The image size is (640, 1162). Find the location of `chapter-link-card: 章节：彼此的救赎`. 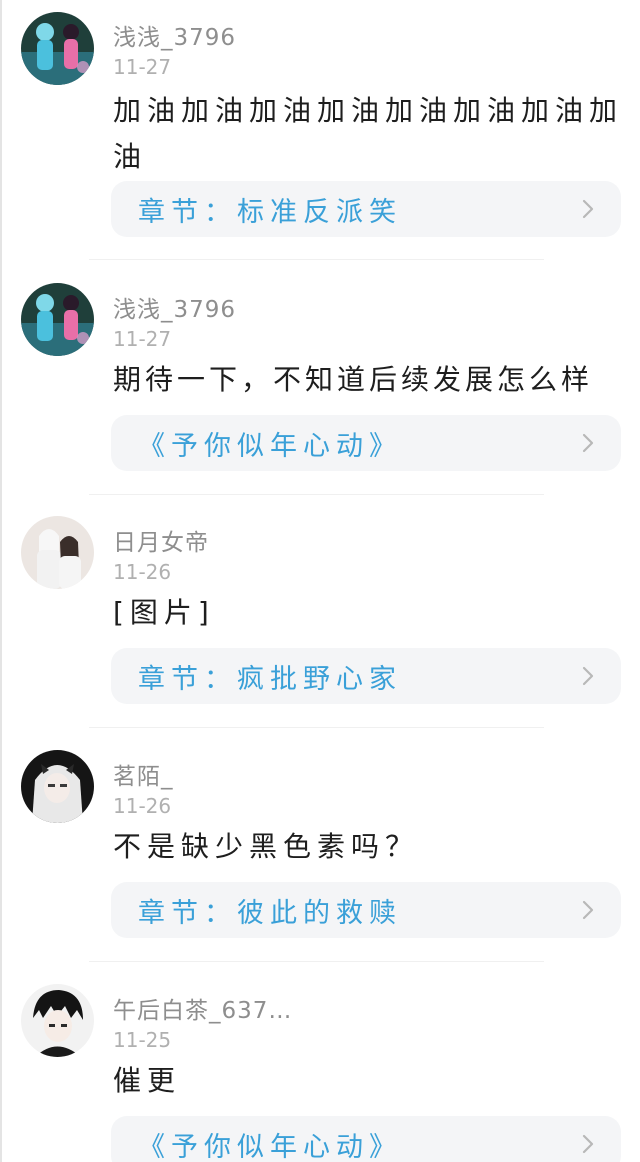

chapter-link-card: 章节：彼此的救赎 is located at coordinates (366, 910).